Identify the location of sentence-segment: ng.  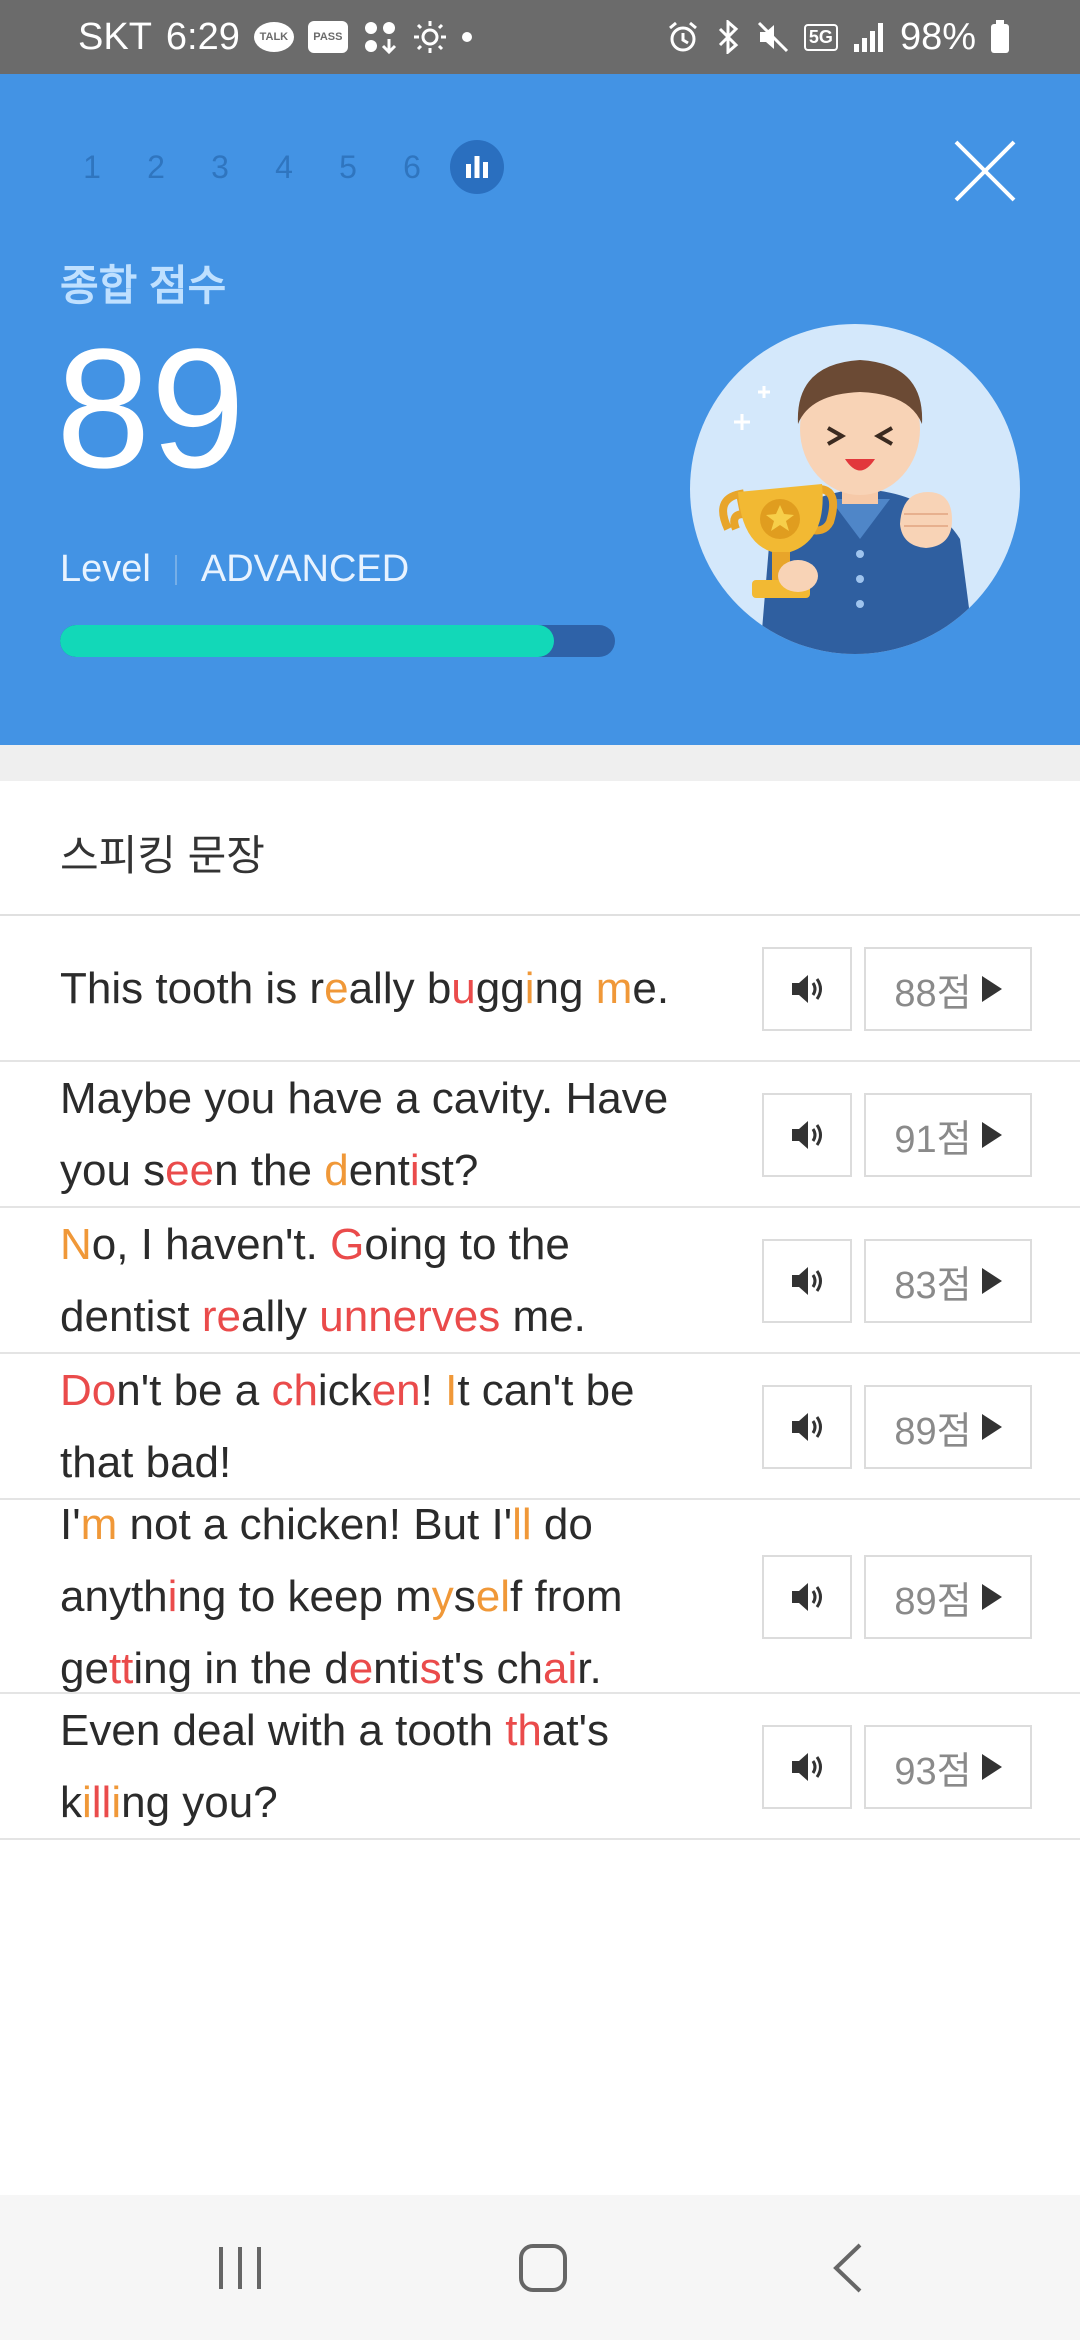
(565, 988).